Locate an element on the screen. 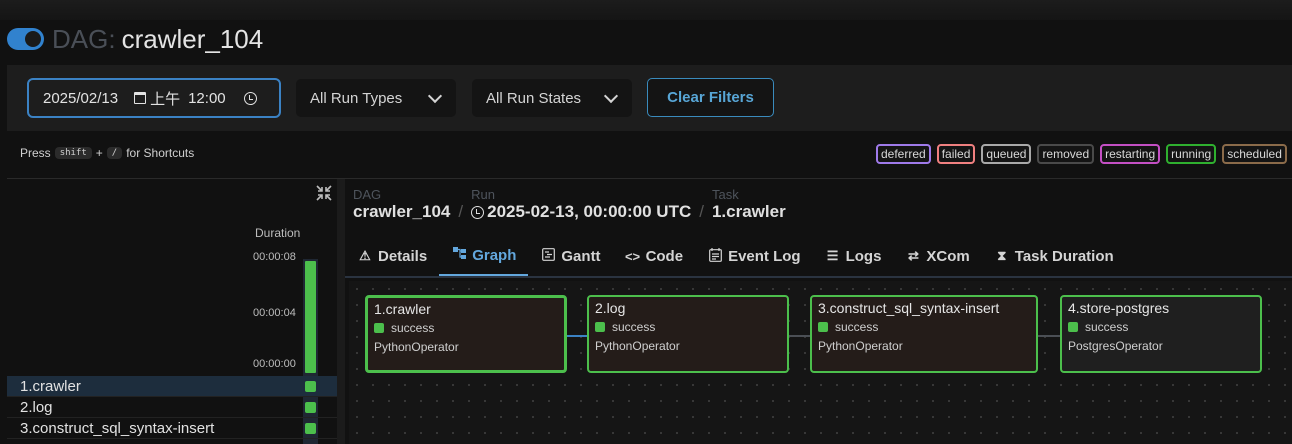  tab-label: Logs is located at coordinates (863, 256).